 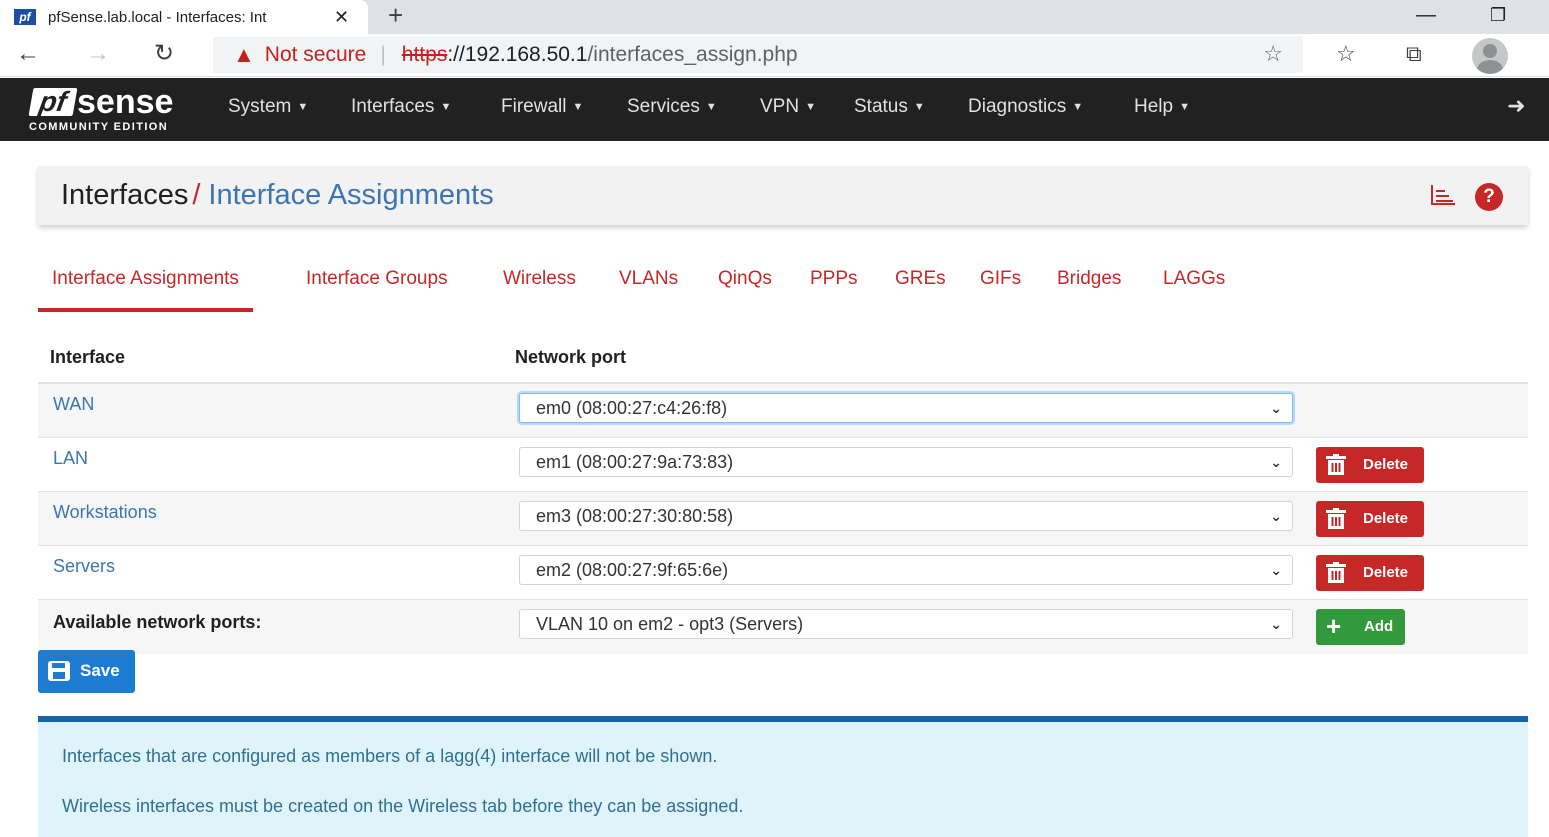 I want to click on menu-label: Diagnostics, so click(x=1017, y=106).